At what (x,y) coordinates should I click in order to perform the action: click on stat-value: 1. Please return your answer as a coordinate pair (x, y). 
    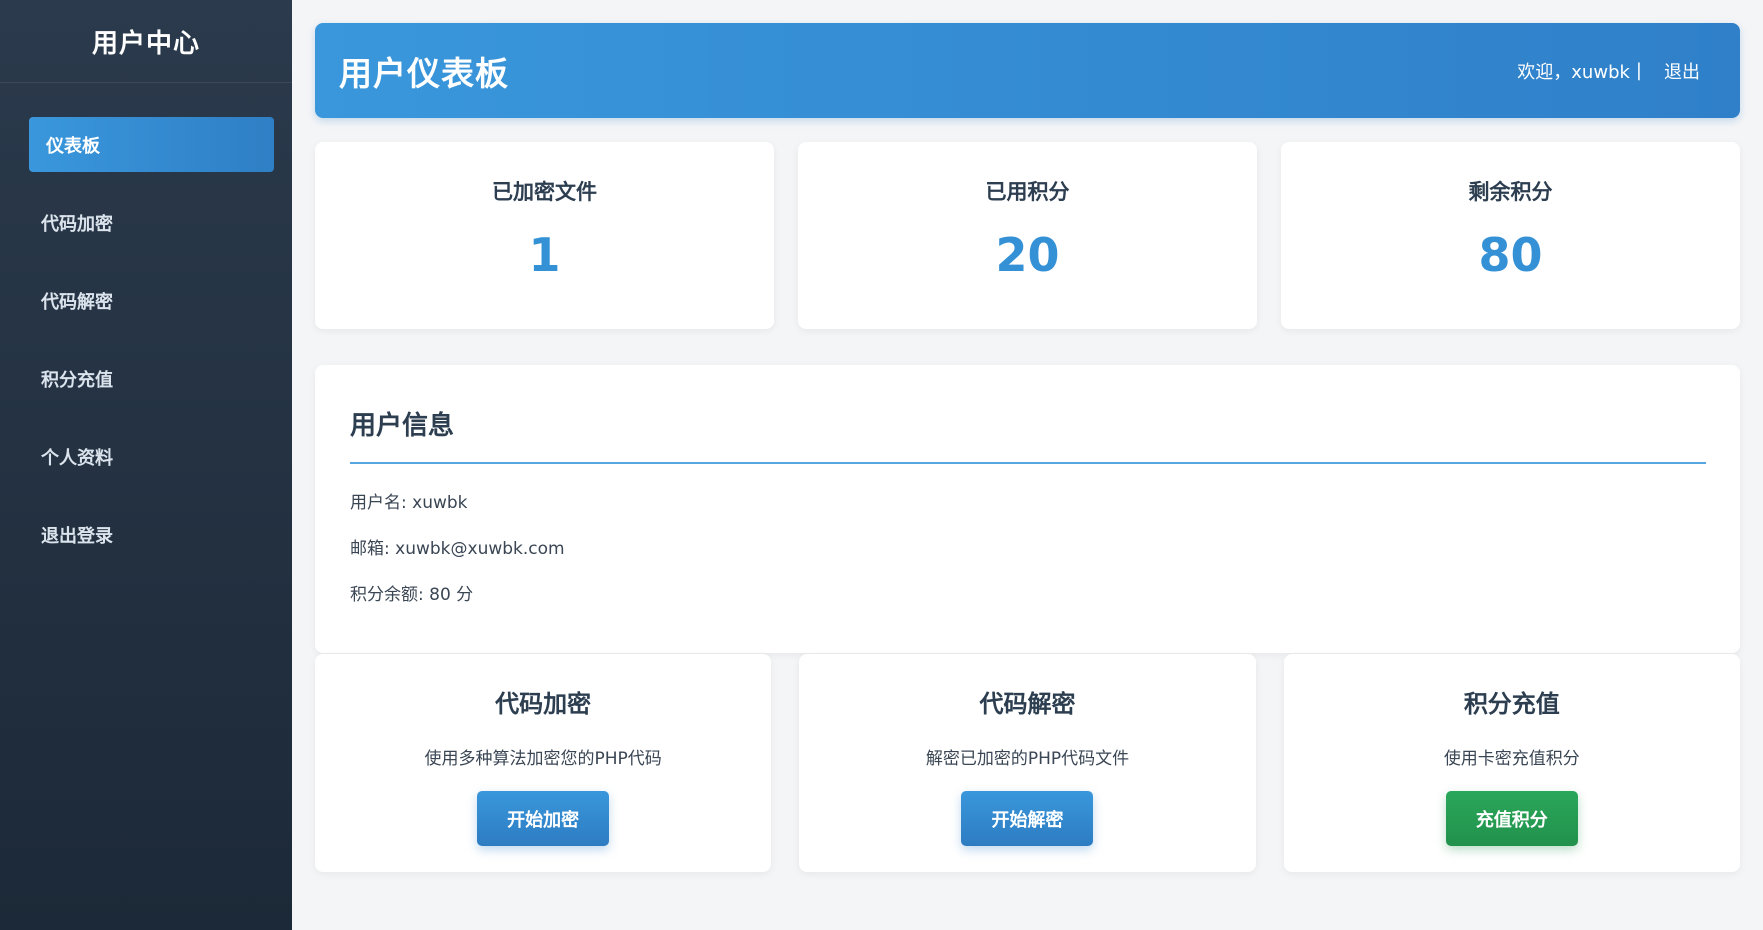
    Looking at the image, I should click on (544, 255).